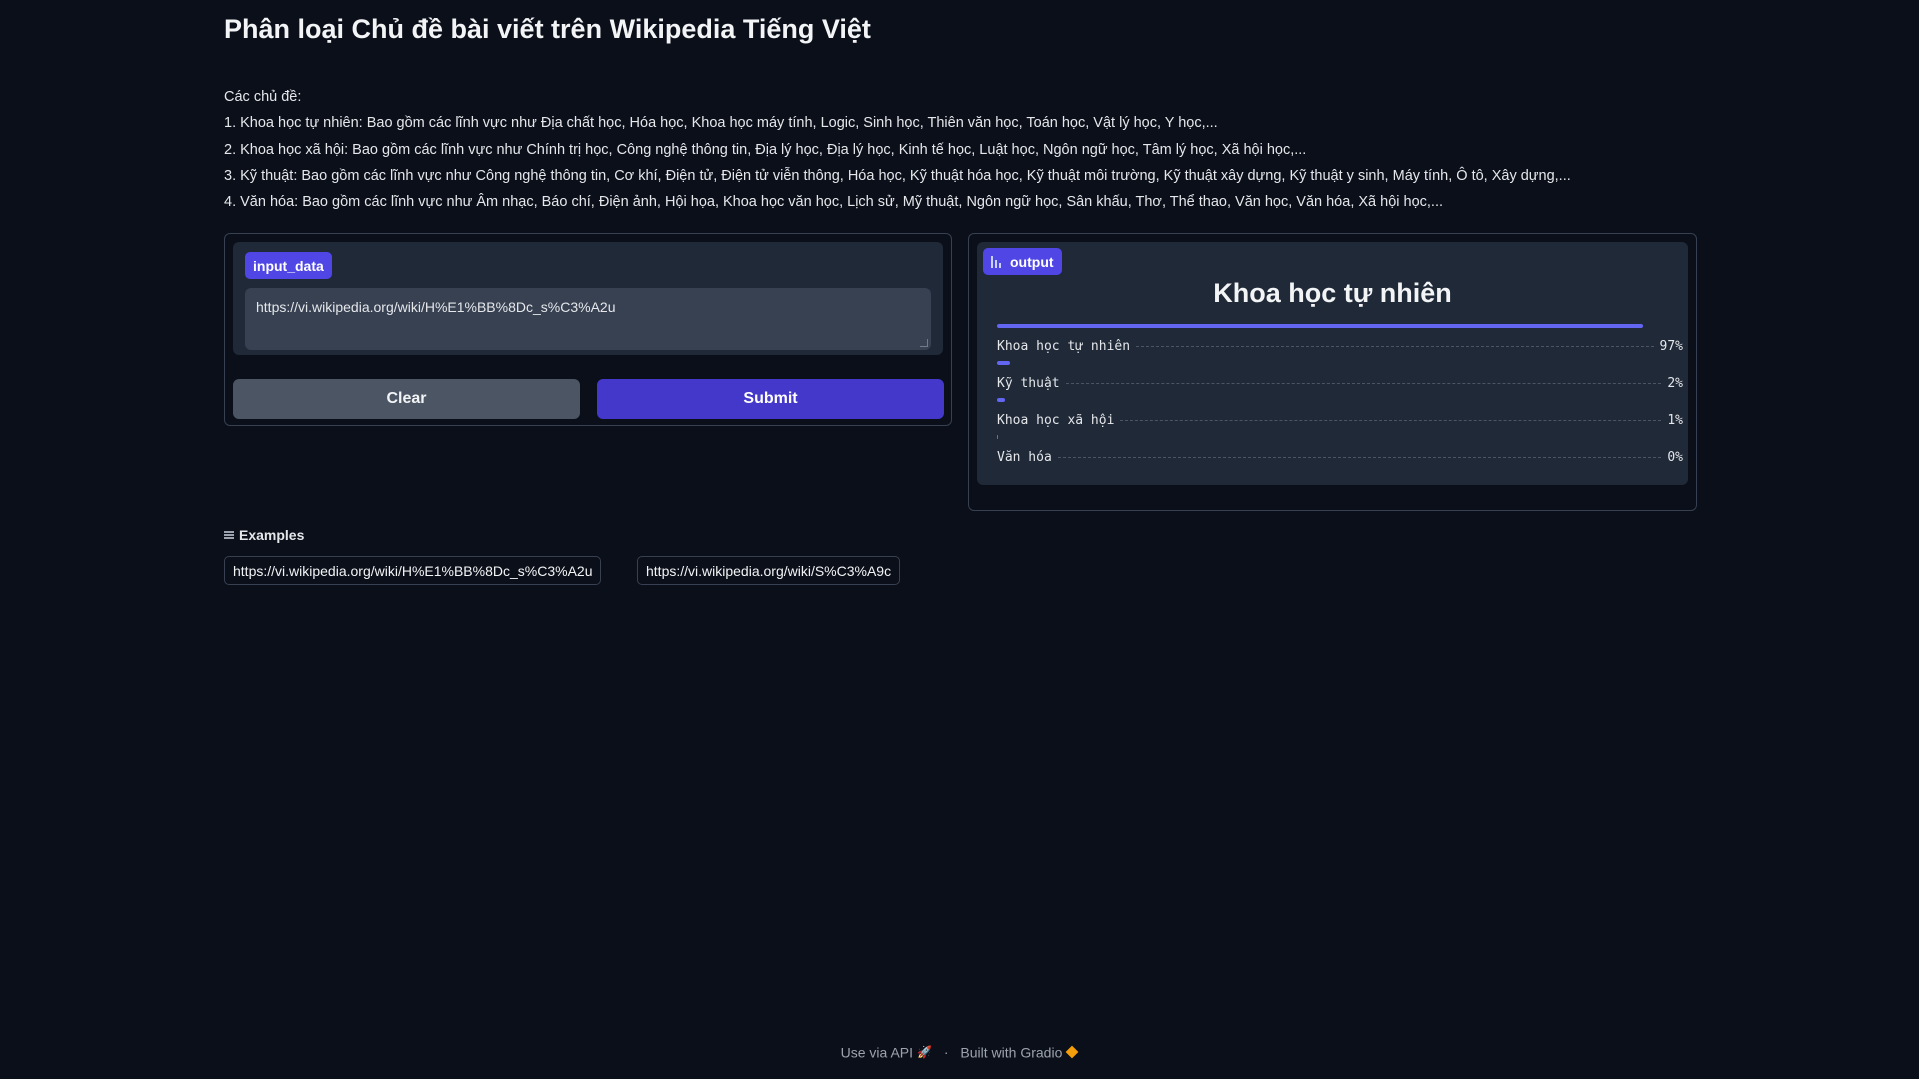  I want to click on confidence-row: Văn hóa 0%, so click(1340, 450).